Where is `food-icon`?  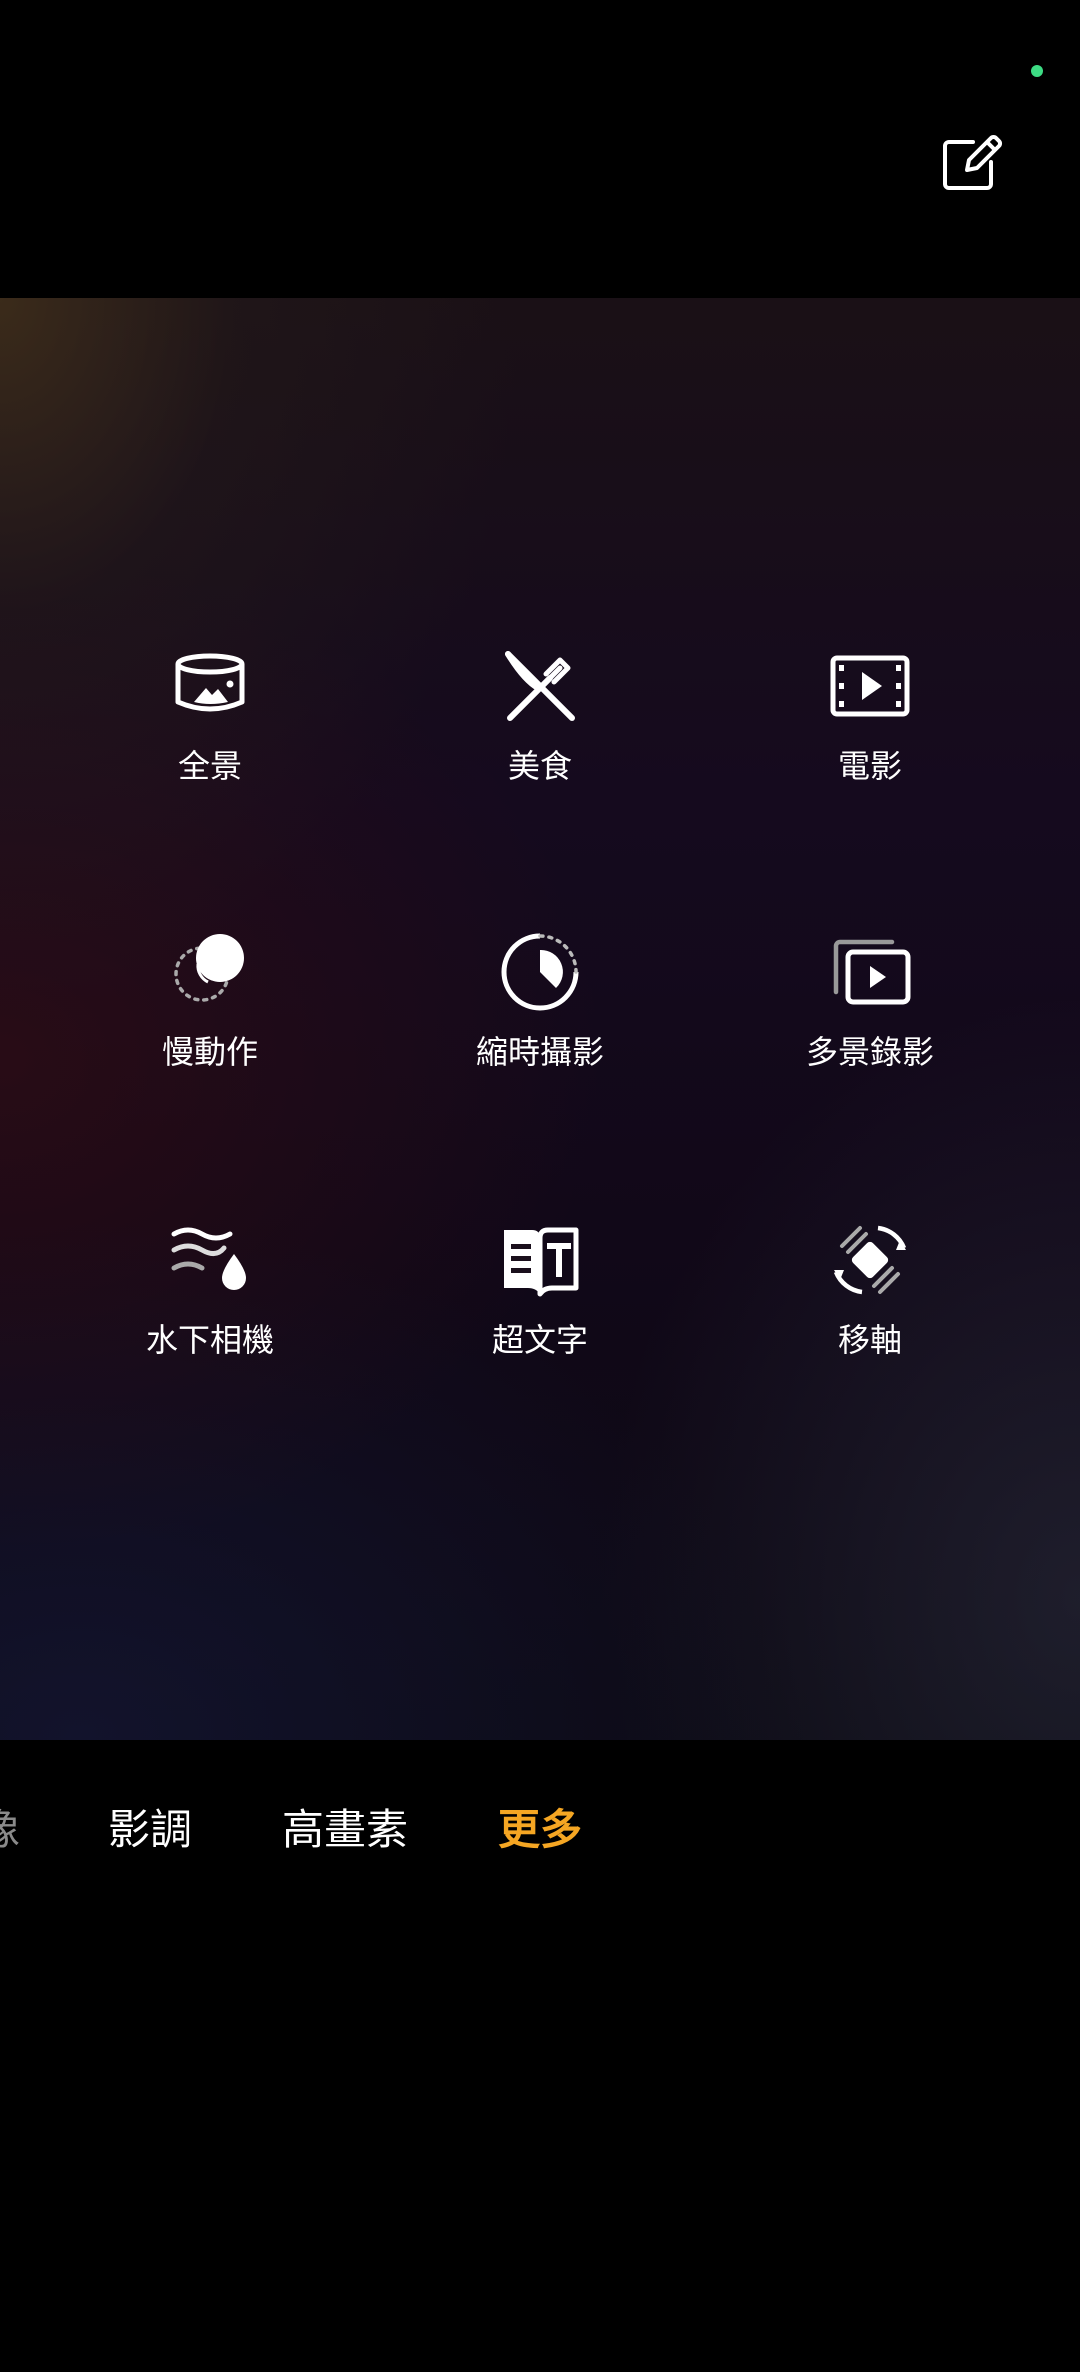
food-icon is located at coordinates (540, 686).